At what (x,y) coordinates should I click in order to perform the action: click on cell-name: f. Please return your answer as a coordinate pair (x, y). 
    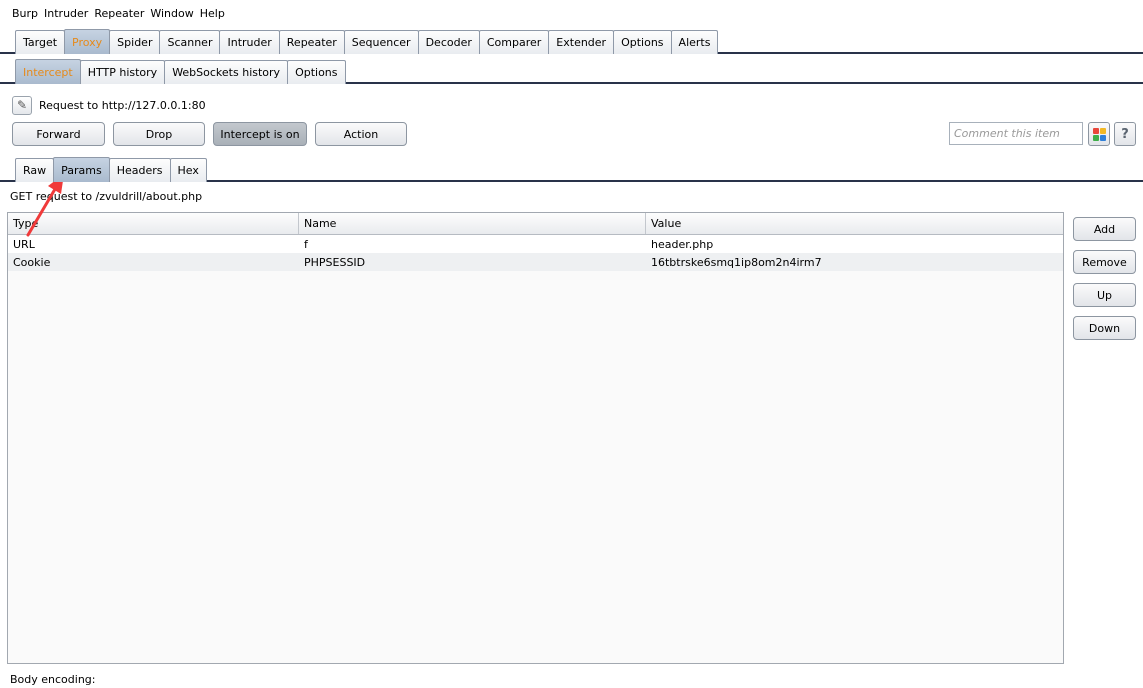
    Looking at the image, I should click on (306, 244).